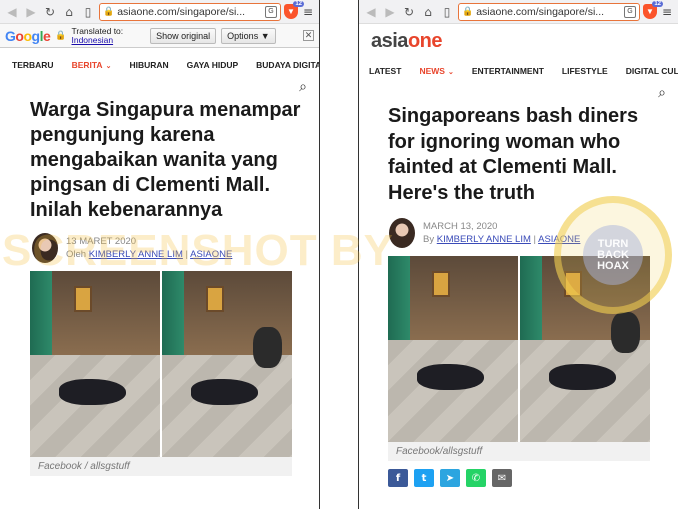 This screenshot has height=509, width=678. I want to click on translated-to-text: Translated to: Indonesian, so click(97, 35).